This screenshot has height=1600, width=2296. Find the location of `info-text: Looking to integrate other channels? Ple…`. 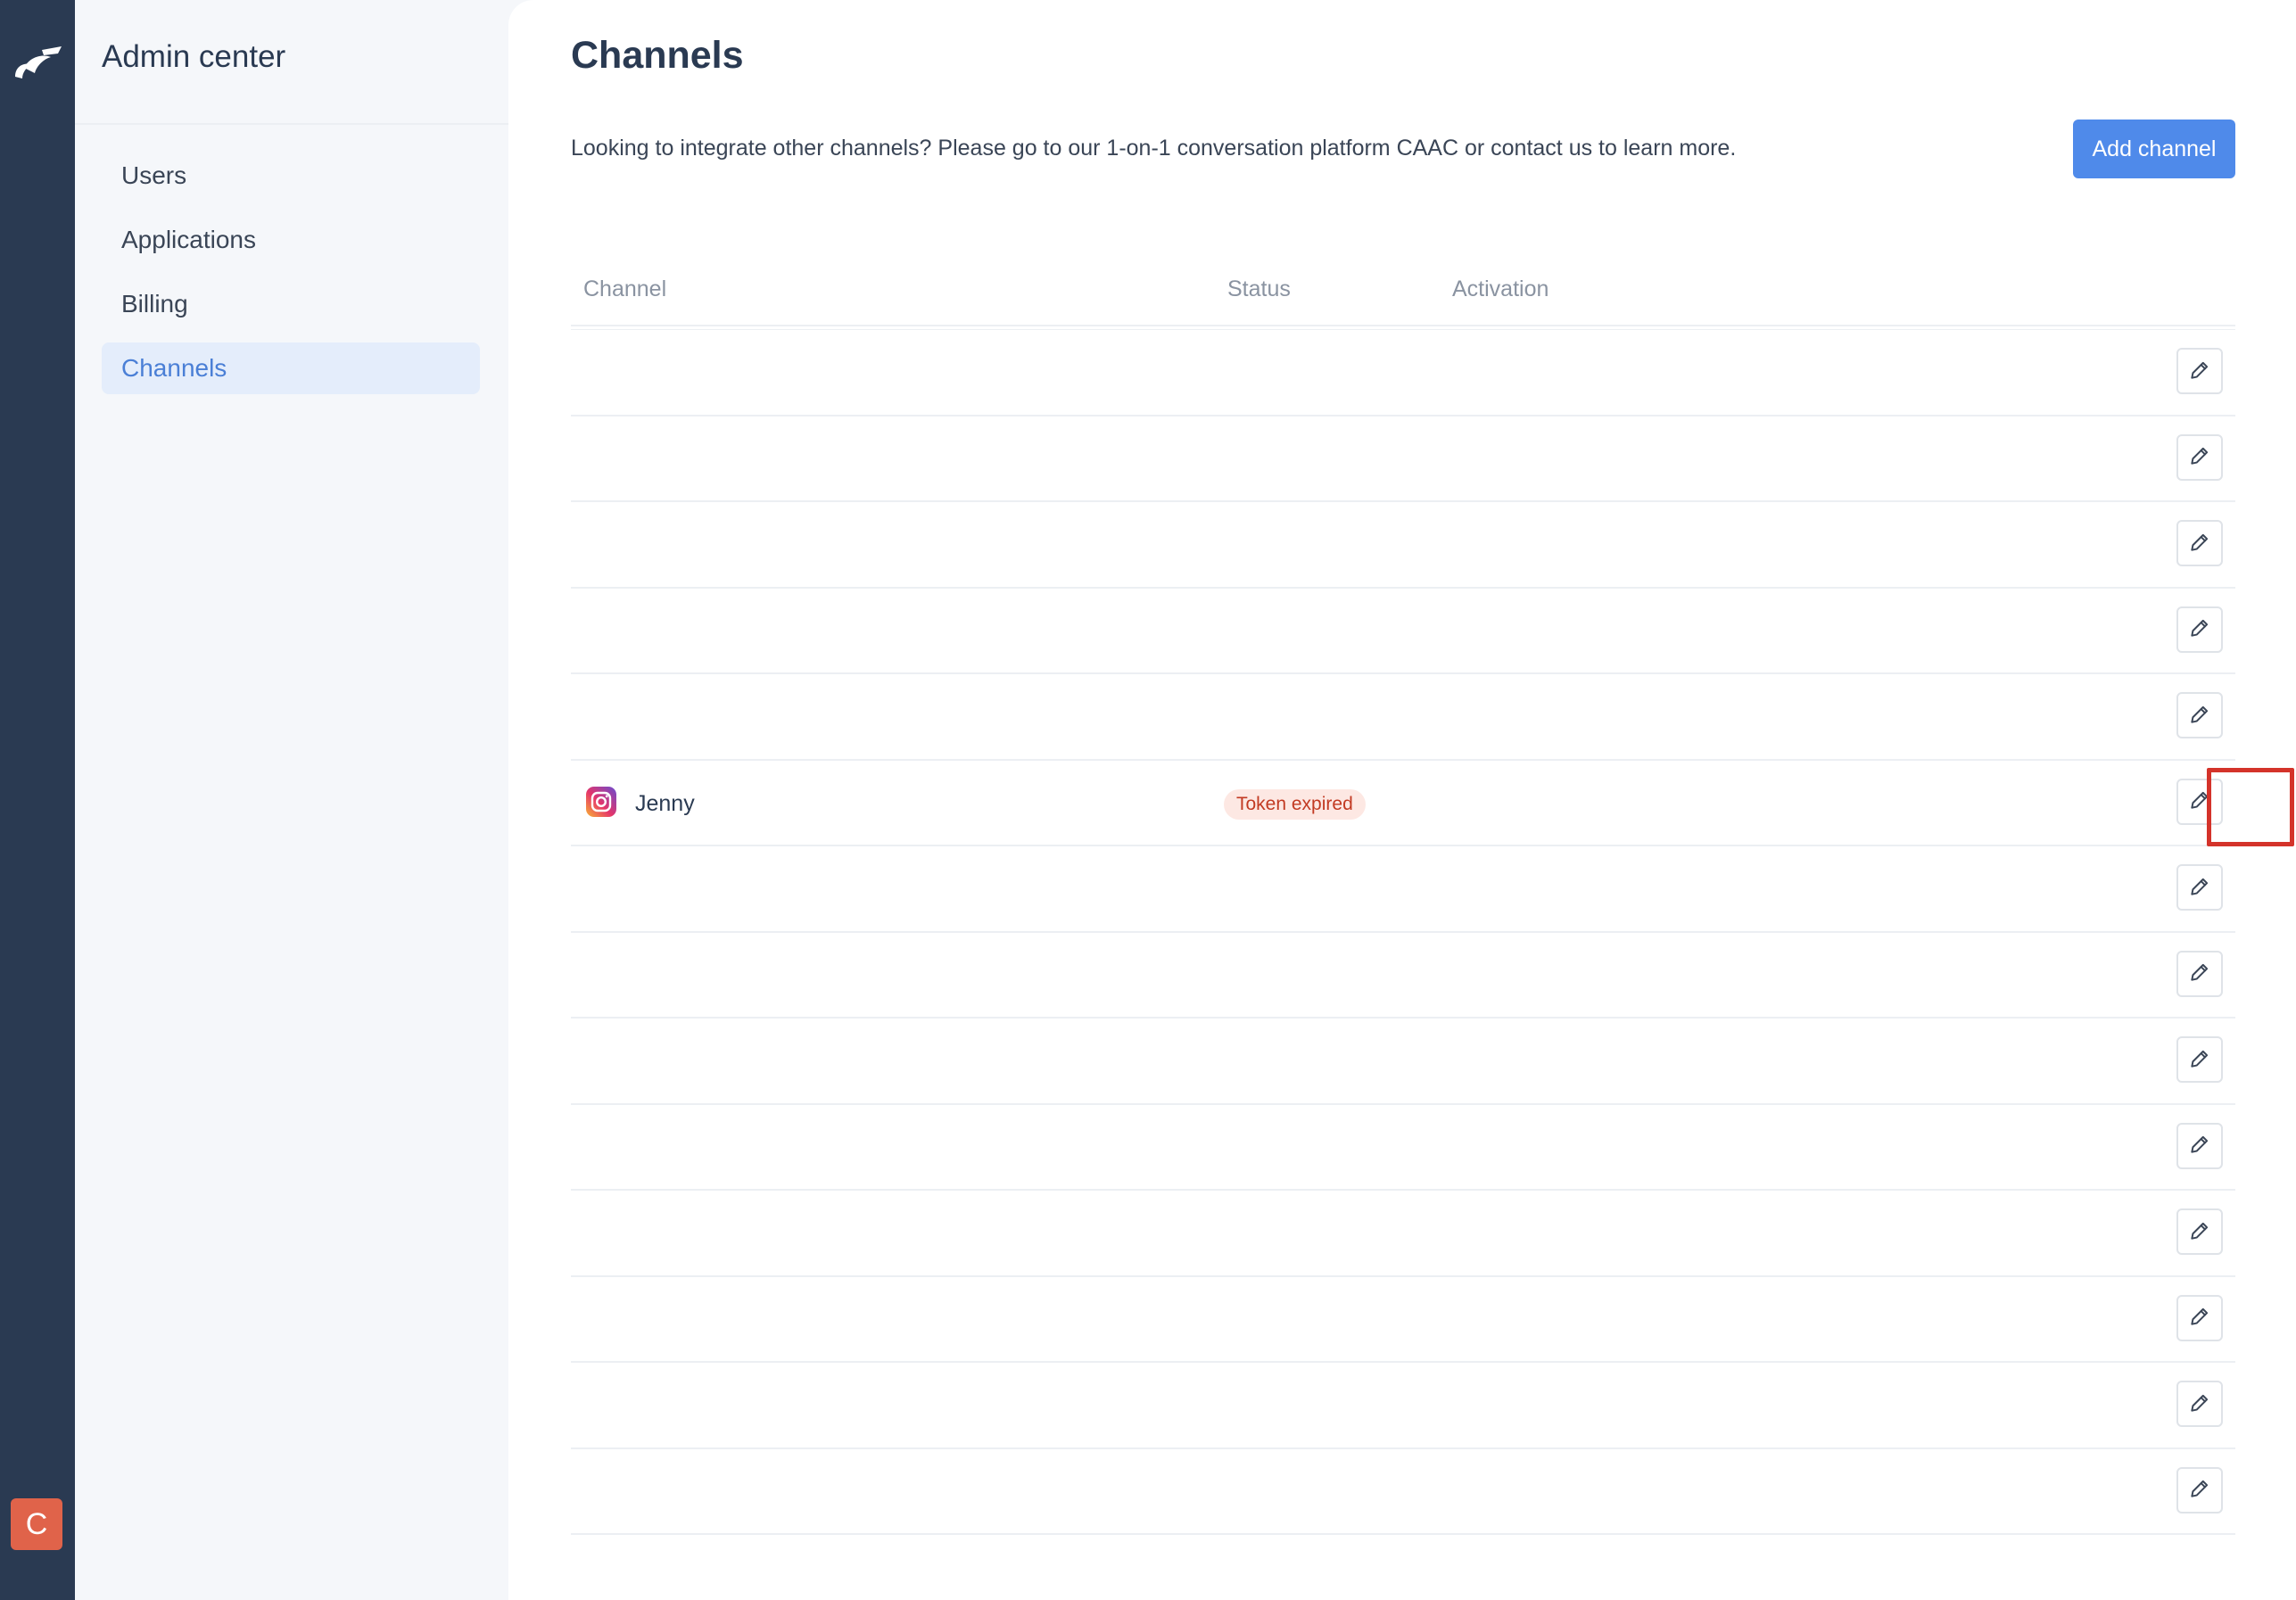

info-text: Looking to integrate other channels? Ple… is located at coordinates (1154, 148).